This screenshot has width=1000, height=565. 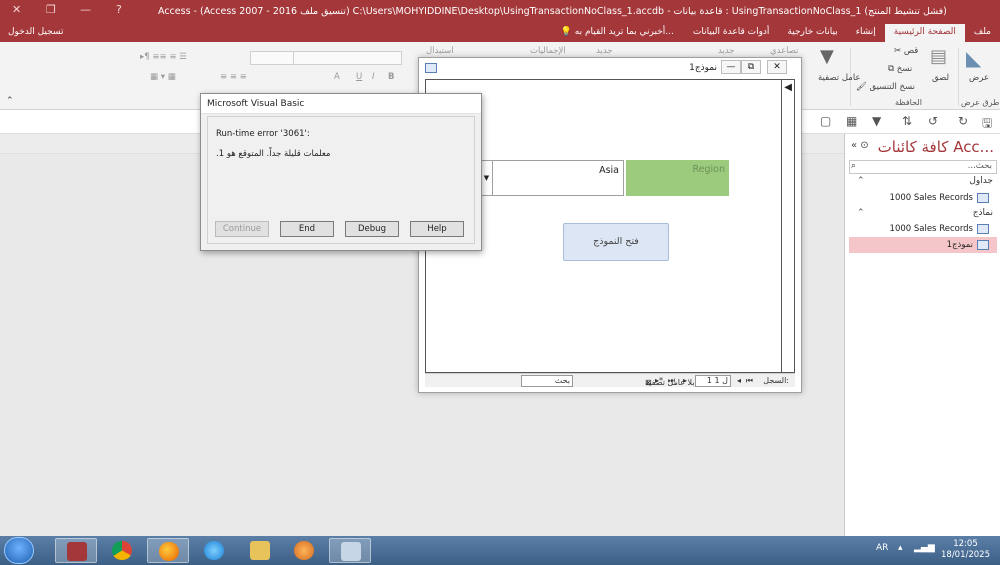 What do you see at coordinates (731, 67) in the screenshot?
I see `form-minimize-button: —` at bounding box center [731, 67].